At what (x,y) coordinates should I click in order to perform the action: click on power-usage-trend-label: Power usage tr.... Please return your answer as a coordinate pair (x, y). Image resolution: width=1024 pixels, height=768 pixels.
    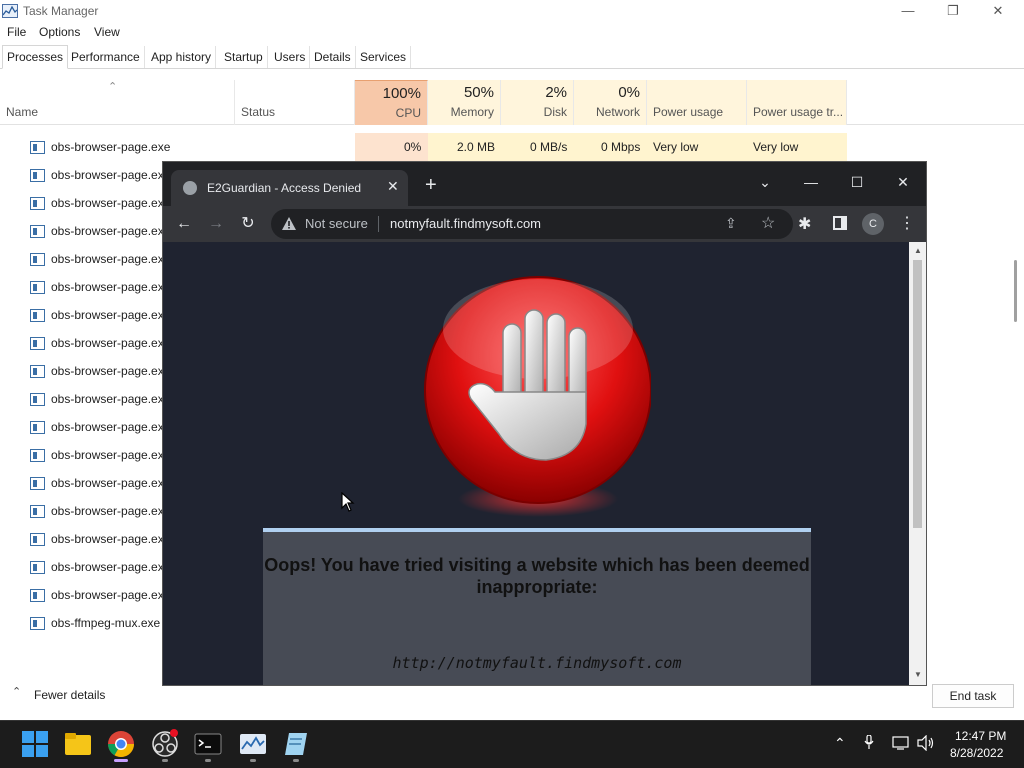
    Looking at the image, I should click on (798, 112).